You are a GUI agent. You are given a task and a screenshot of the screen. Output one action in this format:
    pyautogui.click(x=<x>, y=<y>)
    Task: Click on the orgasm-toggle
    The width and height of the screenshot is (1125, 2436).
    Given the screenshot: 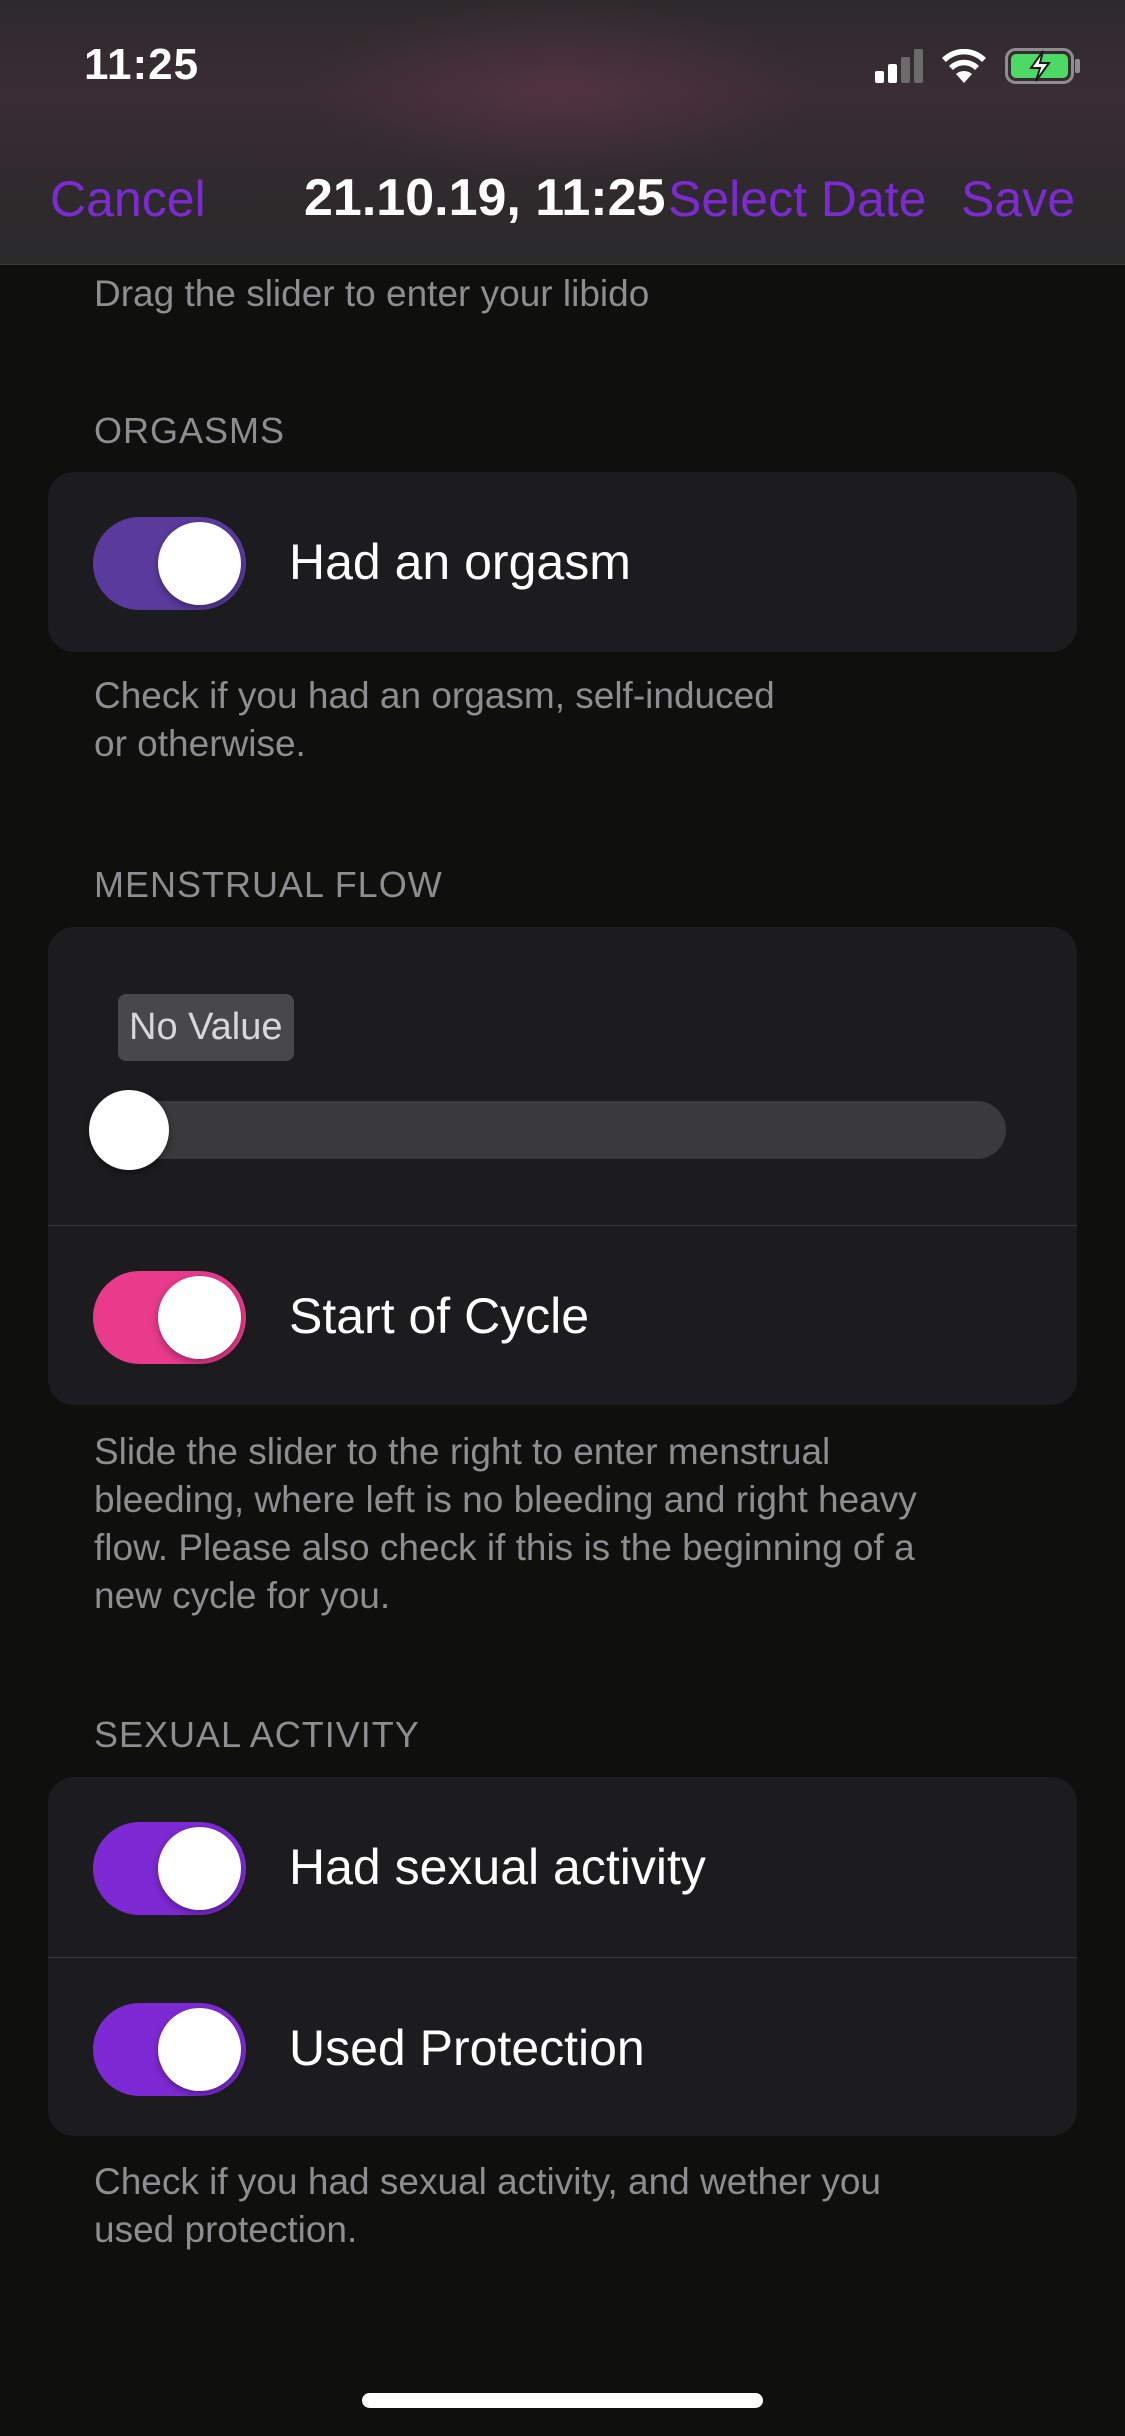 What is the action you would take?
    pyautogui.click(x=169, y=563)
    